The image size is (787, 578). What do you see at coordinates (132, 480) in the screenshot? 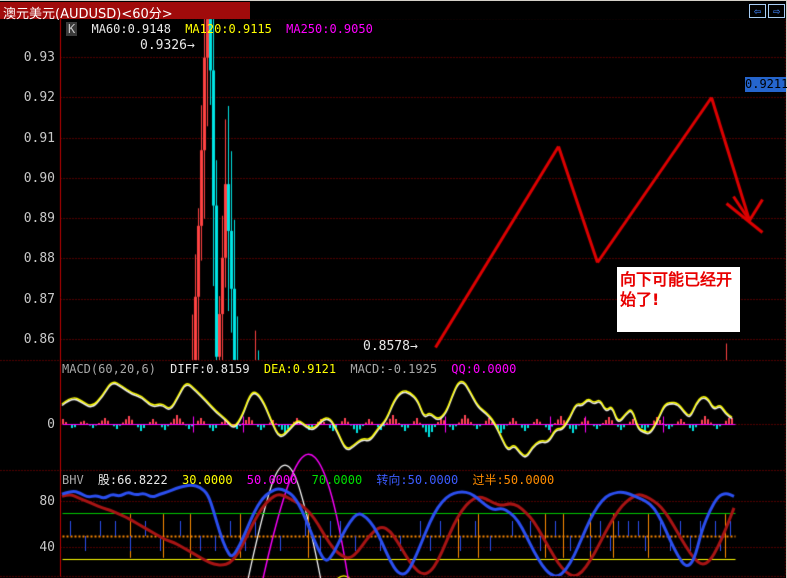
I see `bhv-gu: 股:66.8222` at bounding box center [132, 480].